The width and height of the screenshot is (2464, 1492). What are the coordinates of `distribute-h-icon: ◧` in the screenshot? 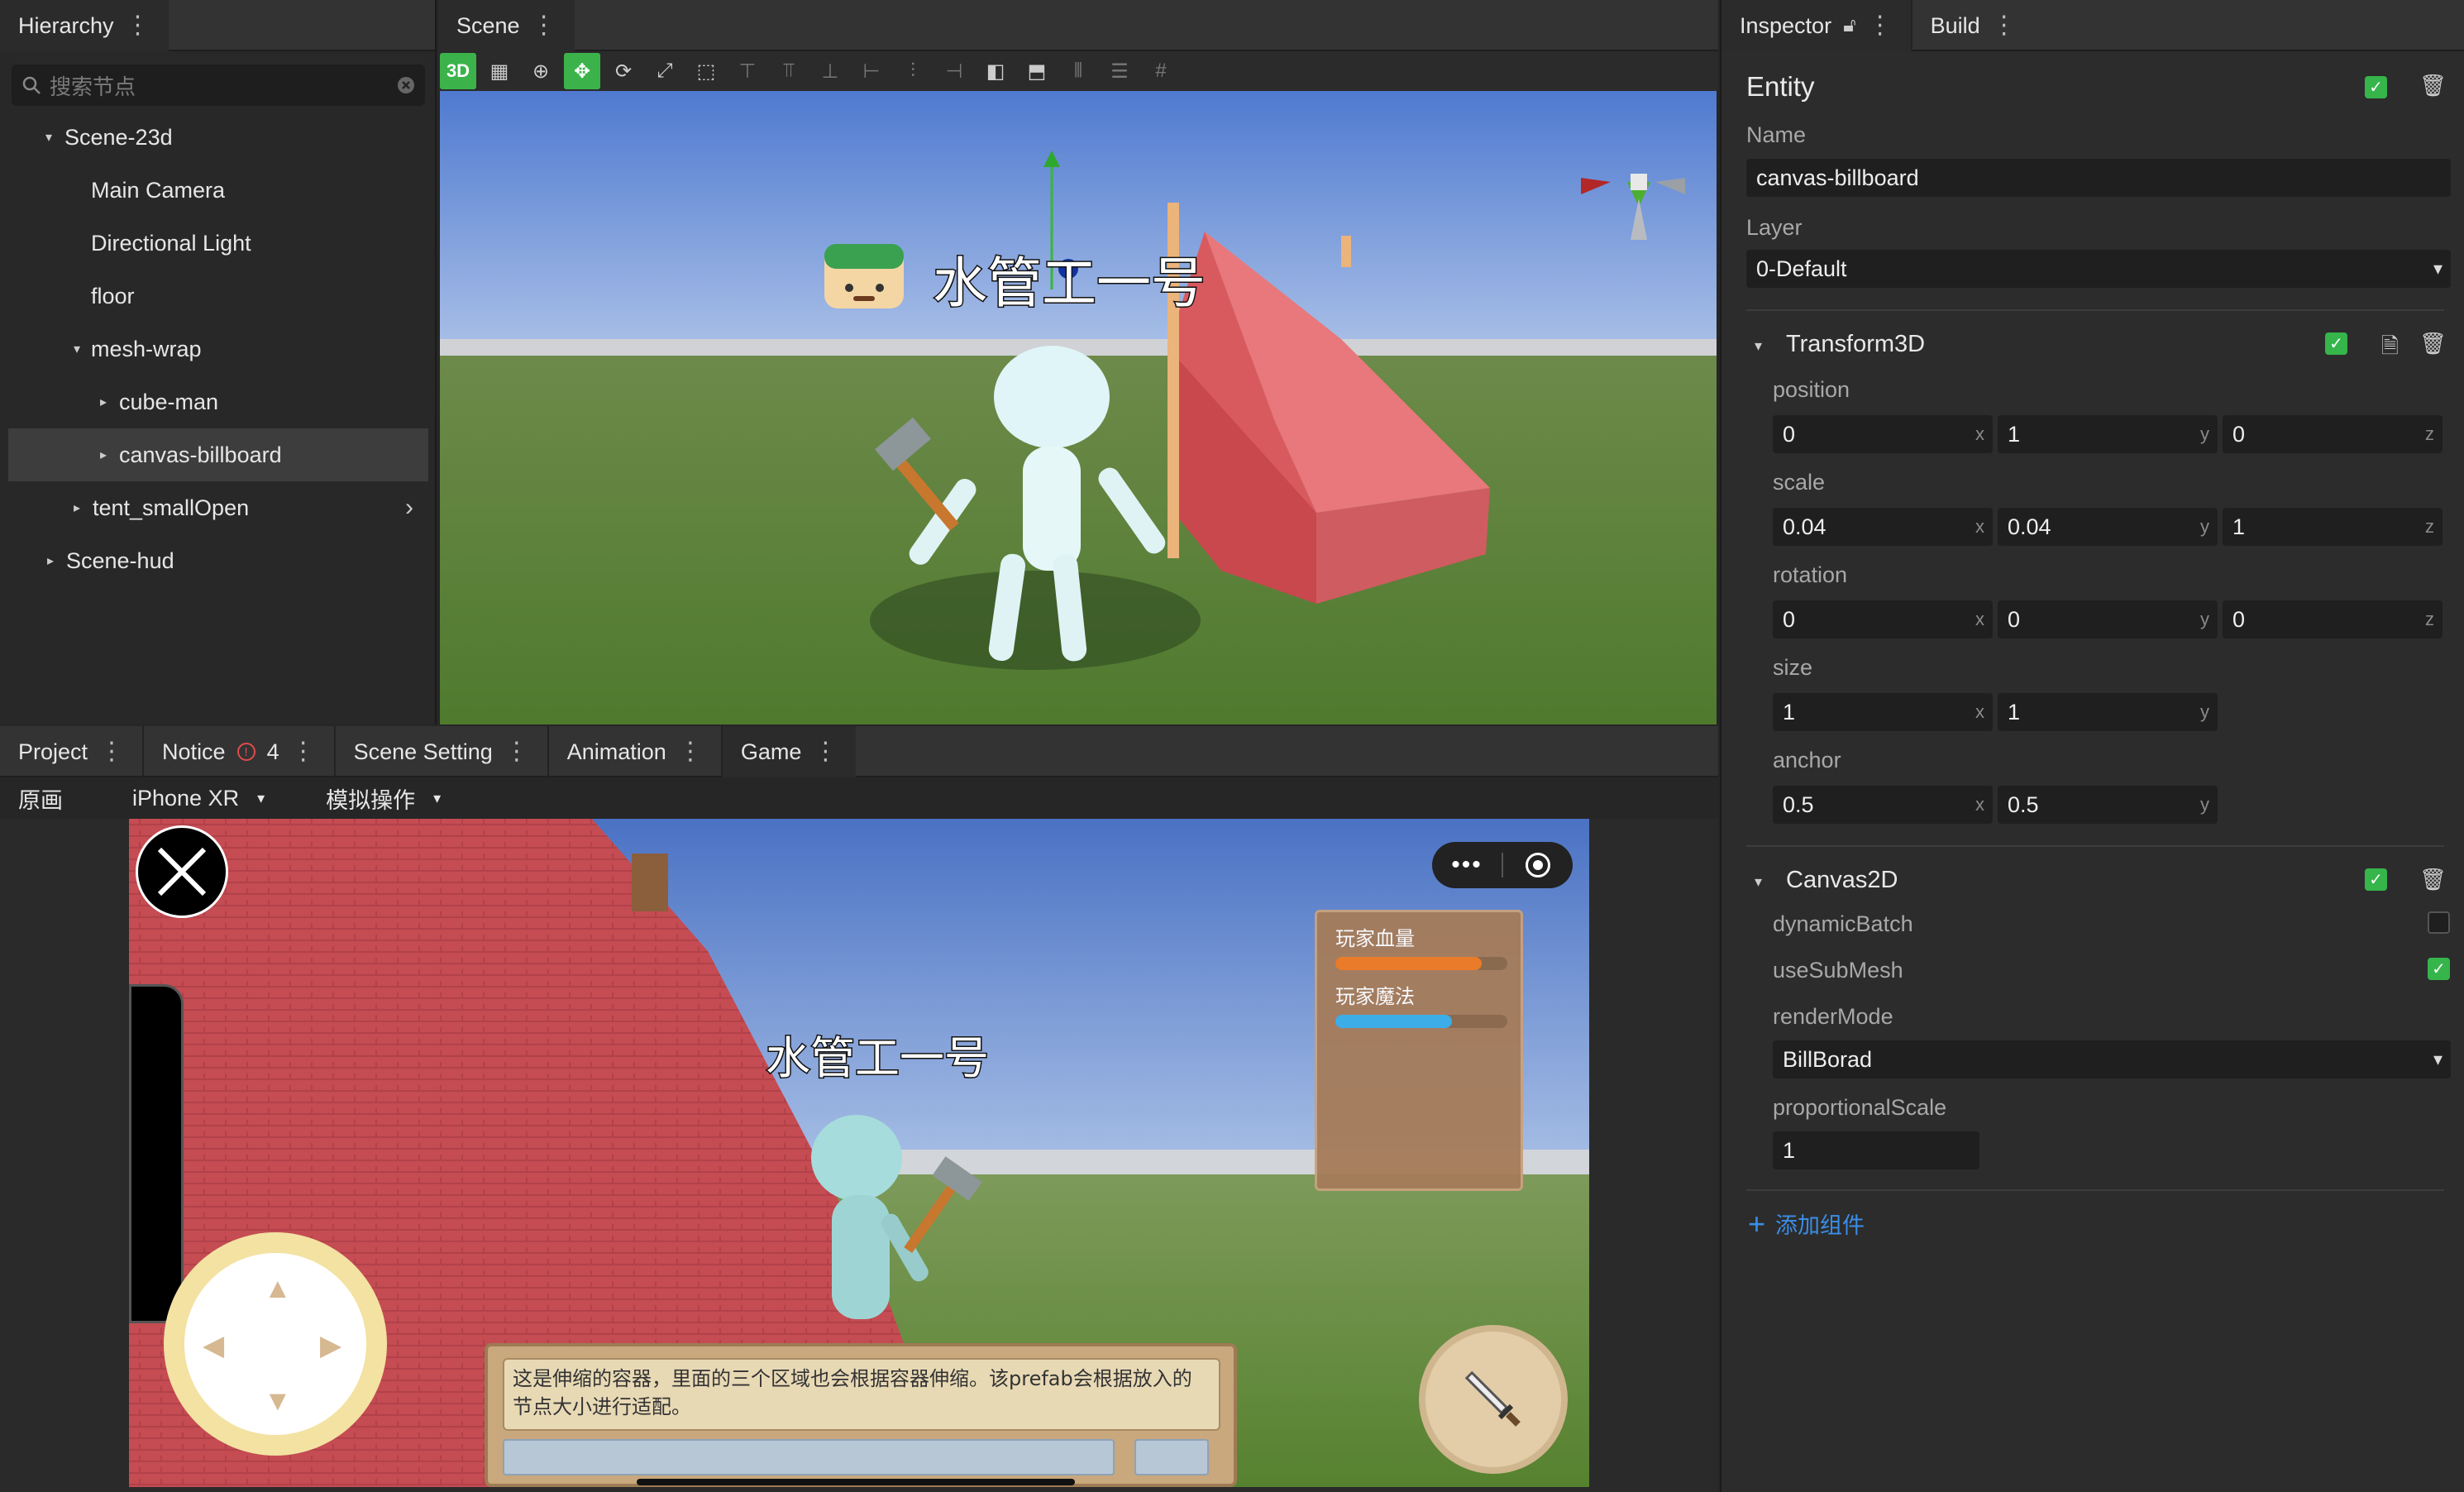 It's located at (996, 71).